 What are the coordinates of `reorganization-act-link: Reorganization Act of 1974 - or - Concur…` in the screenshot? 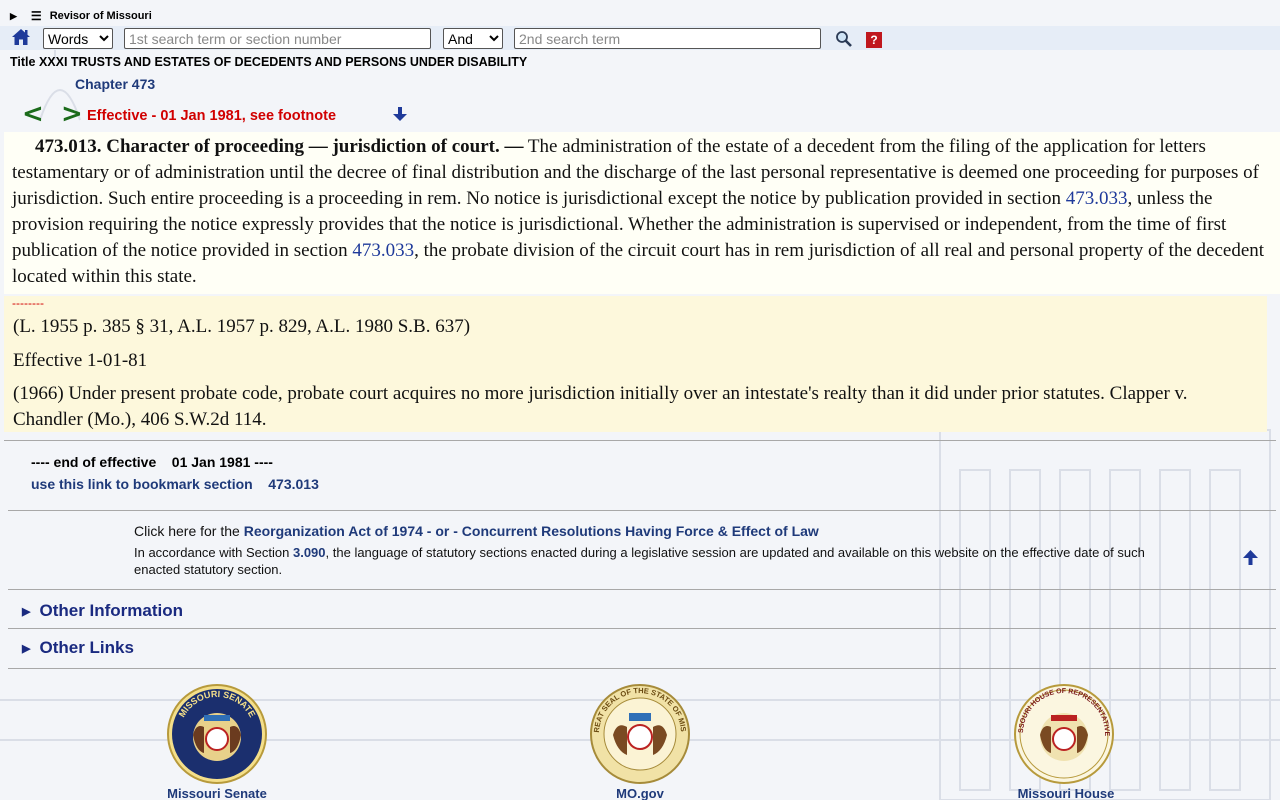 It's located at (531, 531).